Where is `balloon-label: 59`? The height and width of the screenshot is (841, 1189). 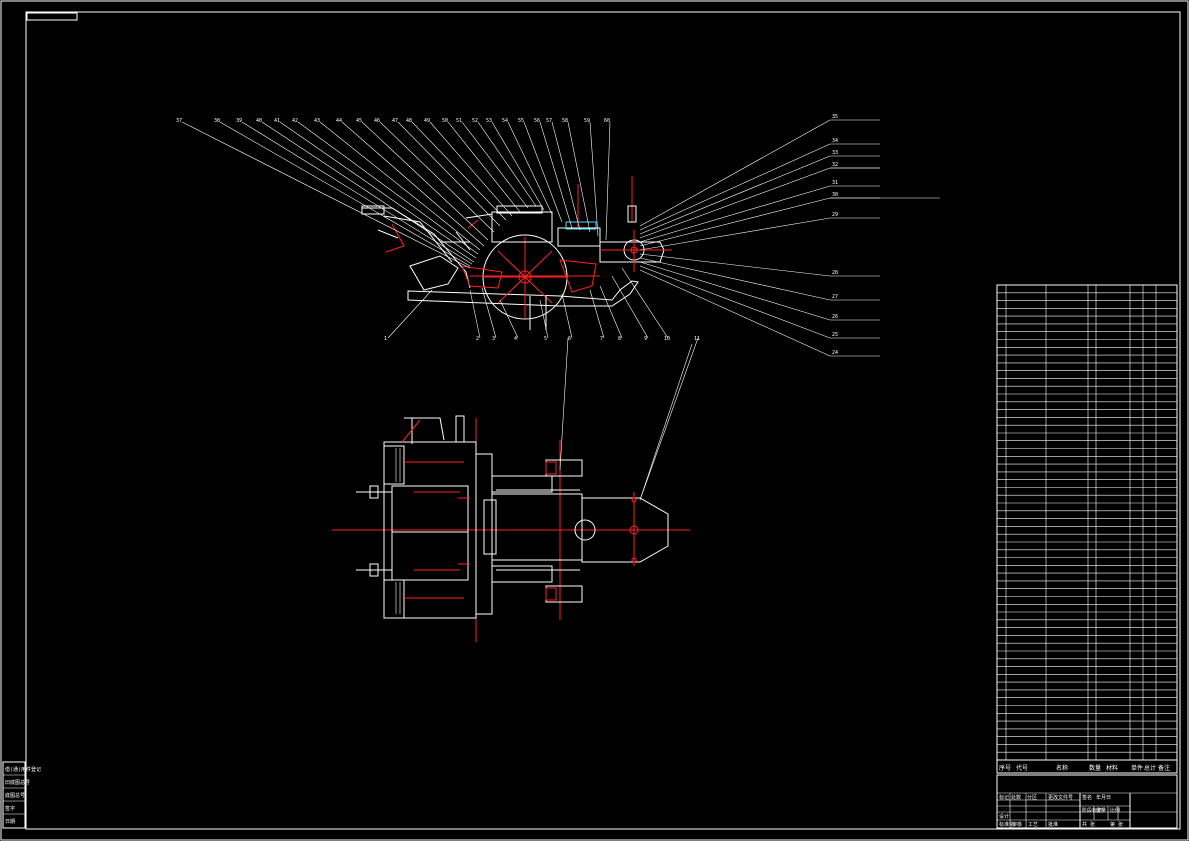
balloon-label: 59 is located at coordinates (587, 121).